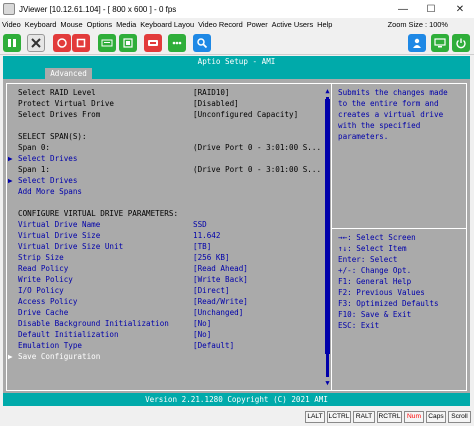 This screenshot has height=426, width=474. I want to click on row-add-more-spans: Add More Spans, so click(50, 192).